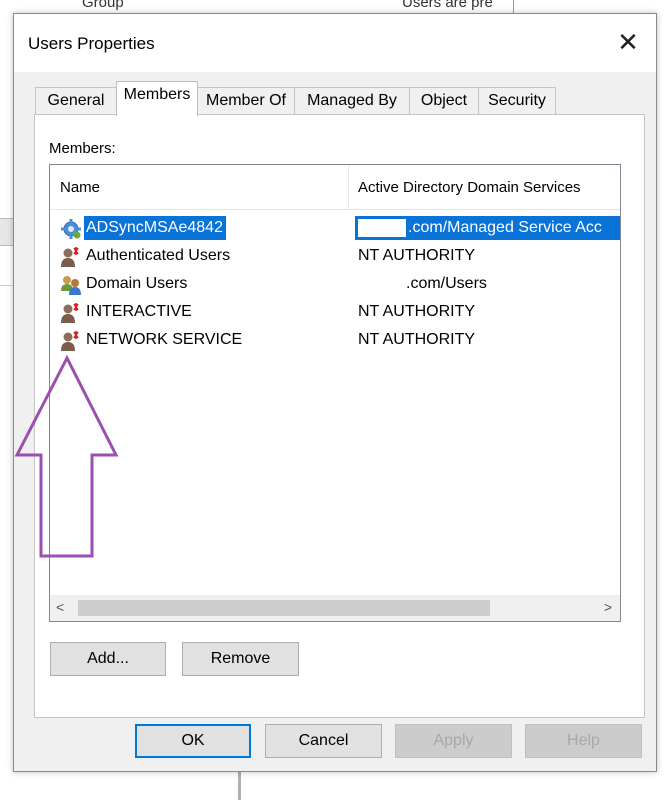 This screenshot has height=800, width=671. I want to click on tab-members: Members, so click(157, 98).